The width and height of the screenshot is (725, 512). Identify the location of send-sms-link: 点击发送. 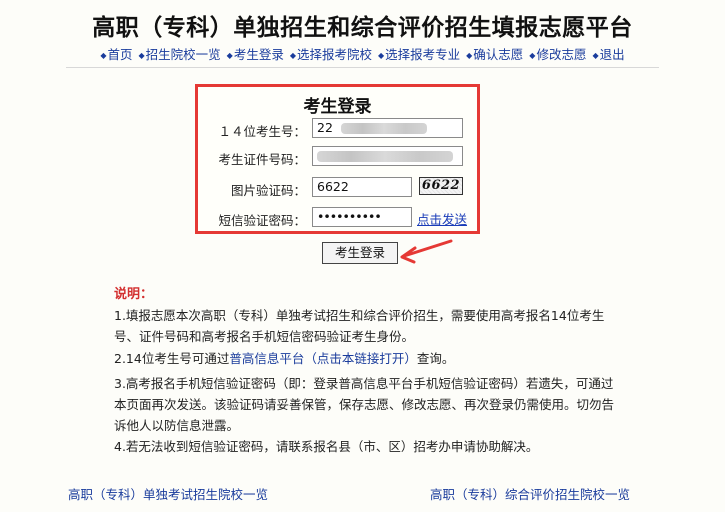
(442, 218).